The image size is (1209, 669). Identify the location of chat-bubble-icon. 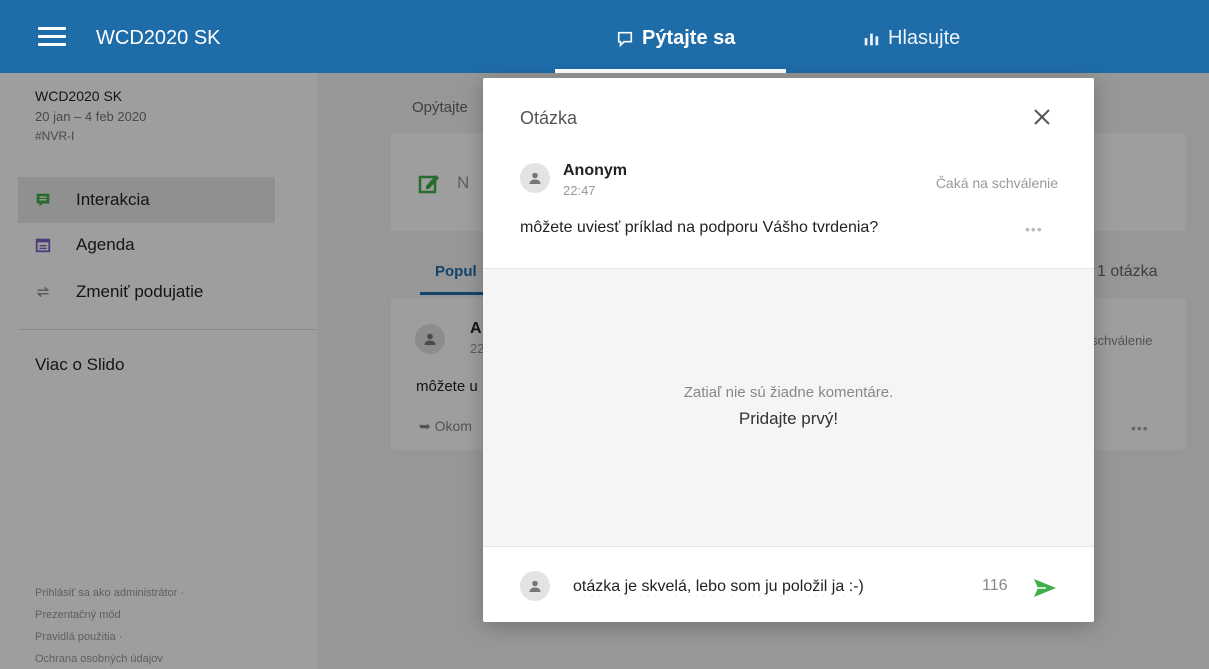
(625, 39).